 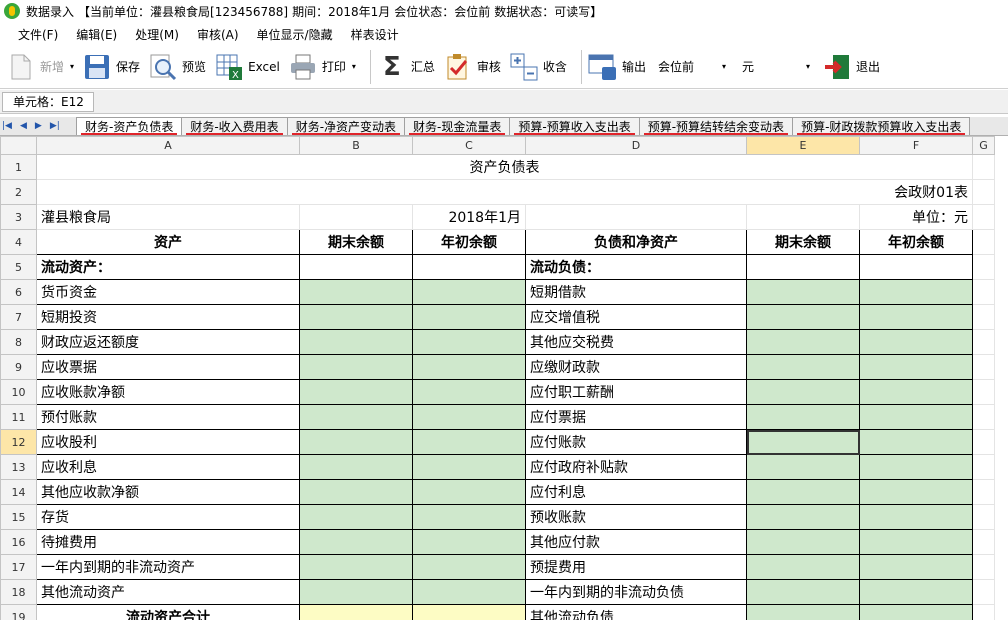 I want to click on tab-cash-flow: 财务-现金流量表, so click(x=457, y=126).